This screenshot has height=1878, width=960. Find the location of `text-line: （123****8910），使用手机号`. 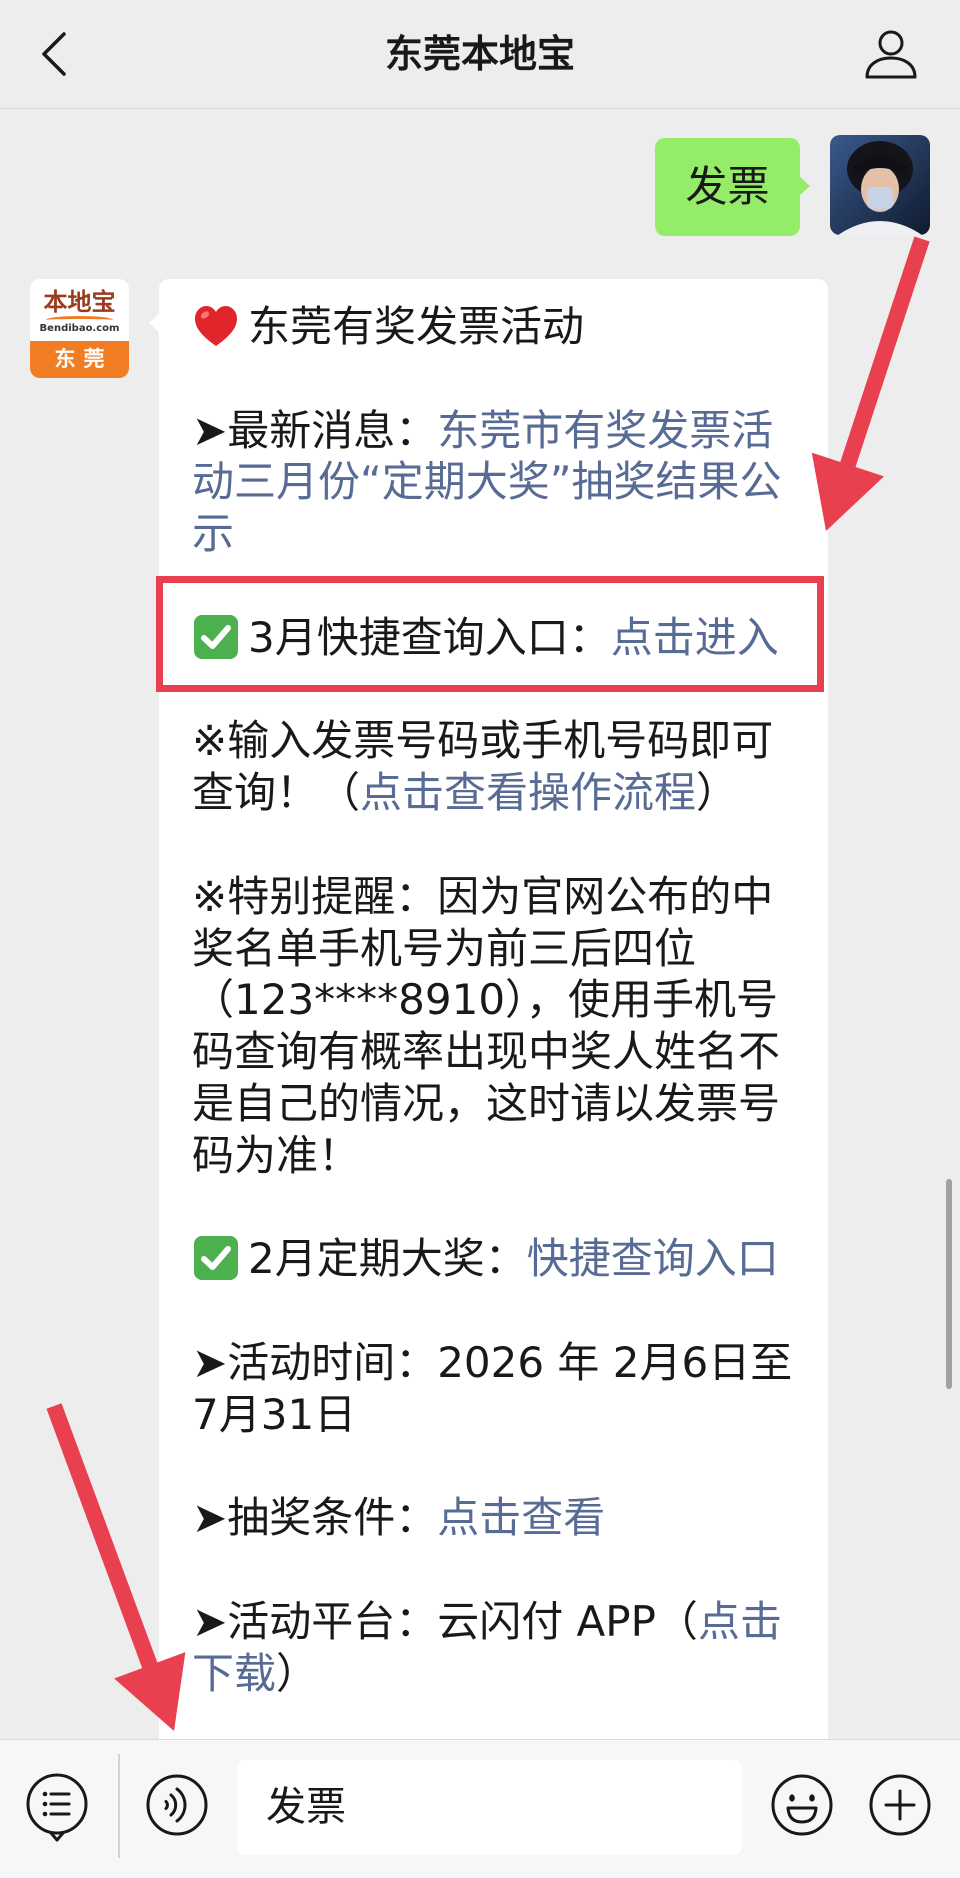

text-line: （123****8910），使用手机号 is located at coordinates (500, 1000).